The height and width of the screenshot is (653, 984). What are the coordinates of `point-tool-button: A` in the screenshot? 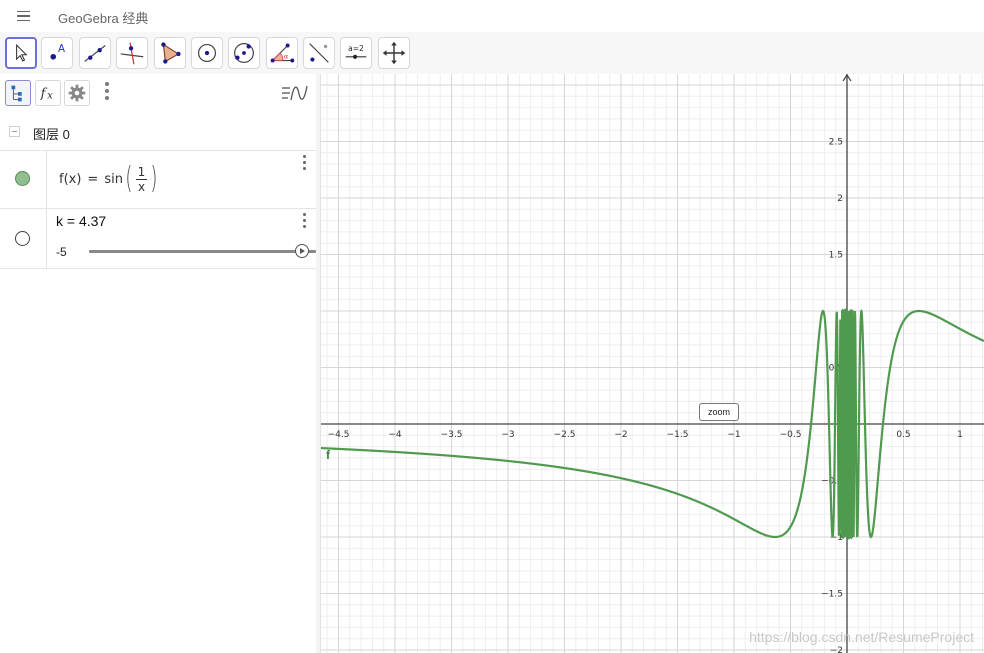 It's located at (57, 53).